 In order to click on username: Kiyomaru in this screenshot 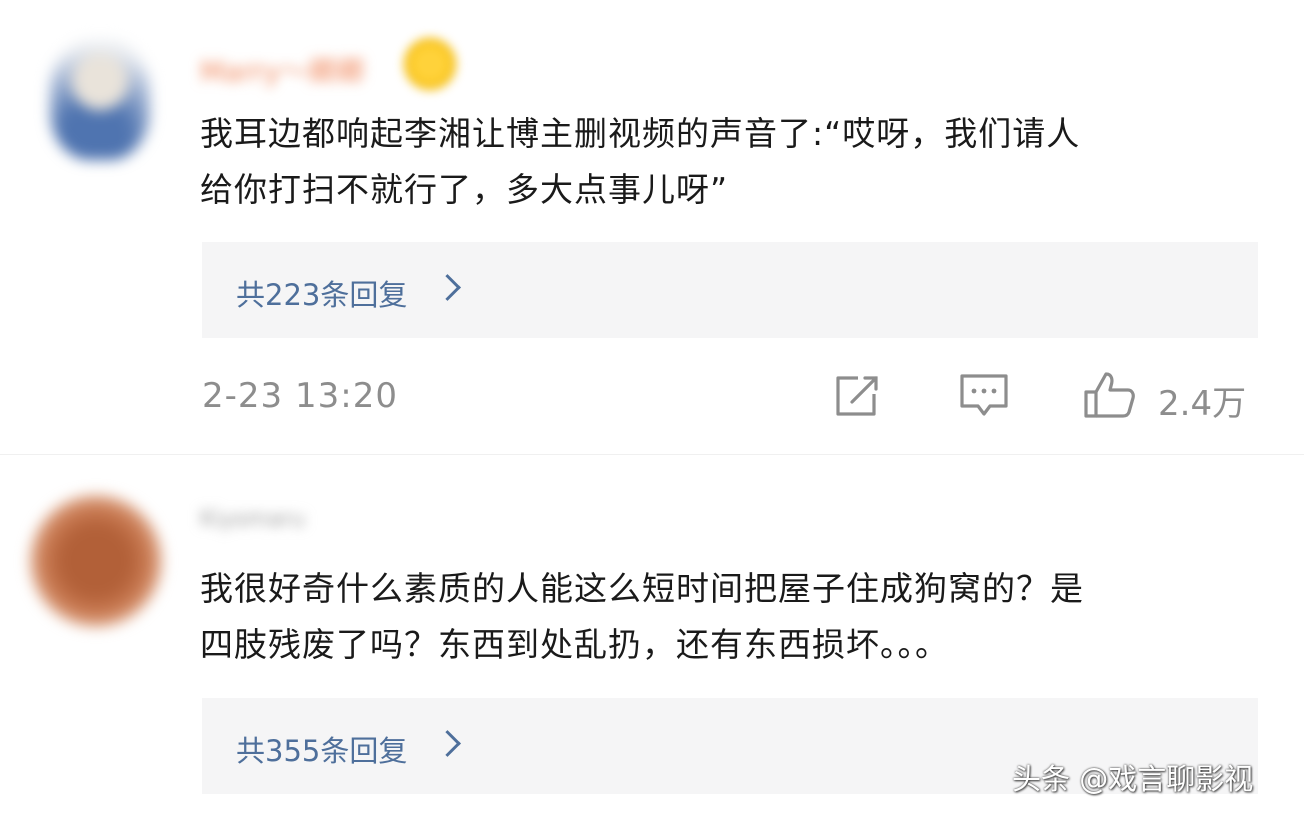, I will do `click(252, 519)`.